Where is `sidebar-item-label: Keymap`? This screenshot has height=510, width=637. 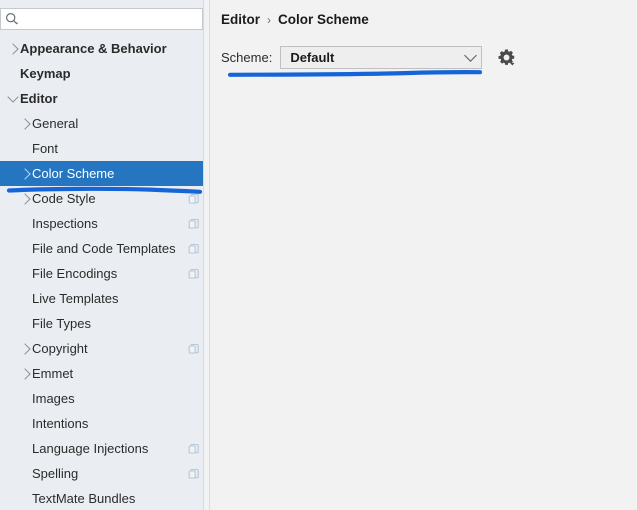 sidebar-item-label: Keymap is located at coordinates (45, 73).